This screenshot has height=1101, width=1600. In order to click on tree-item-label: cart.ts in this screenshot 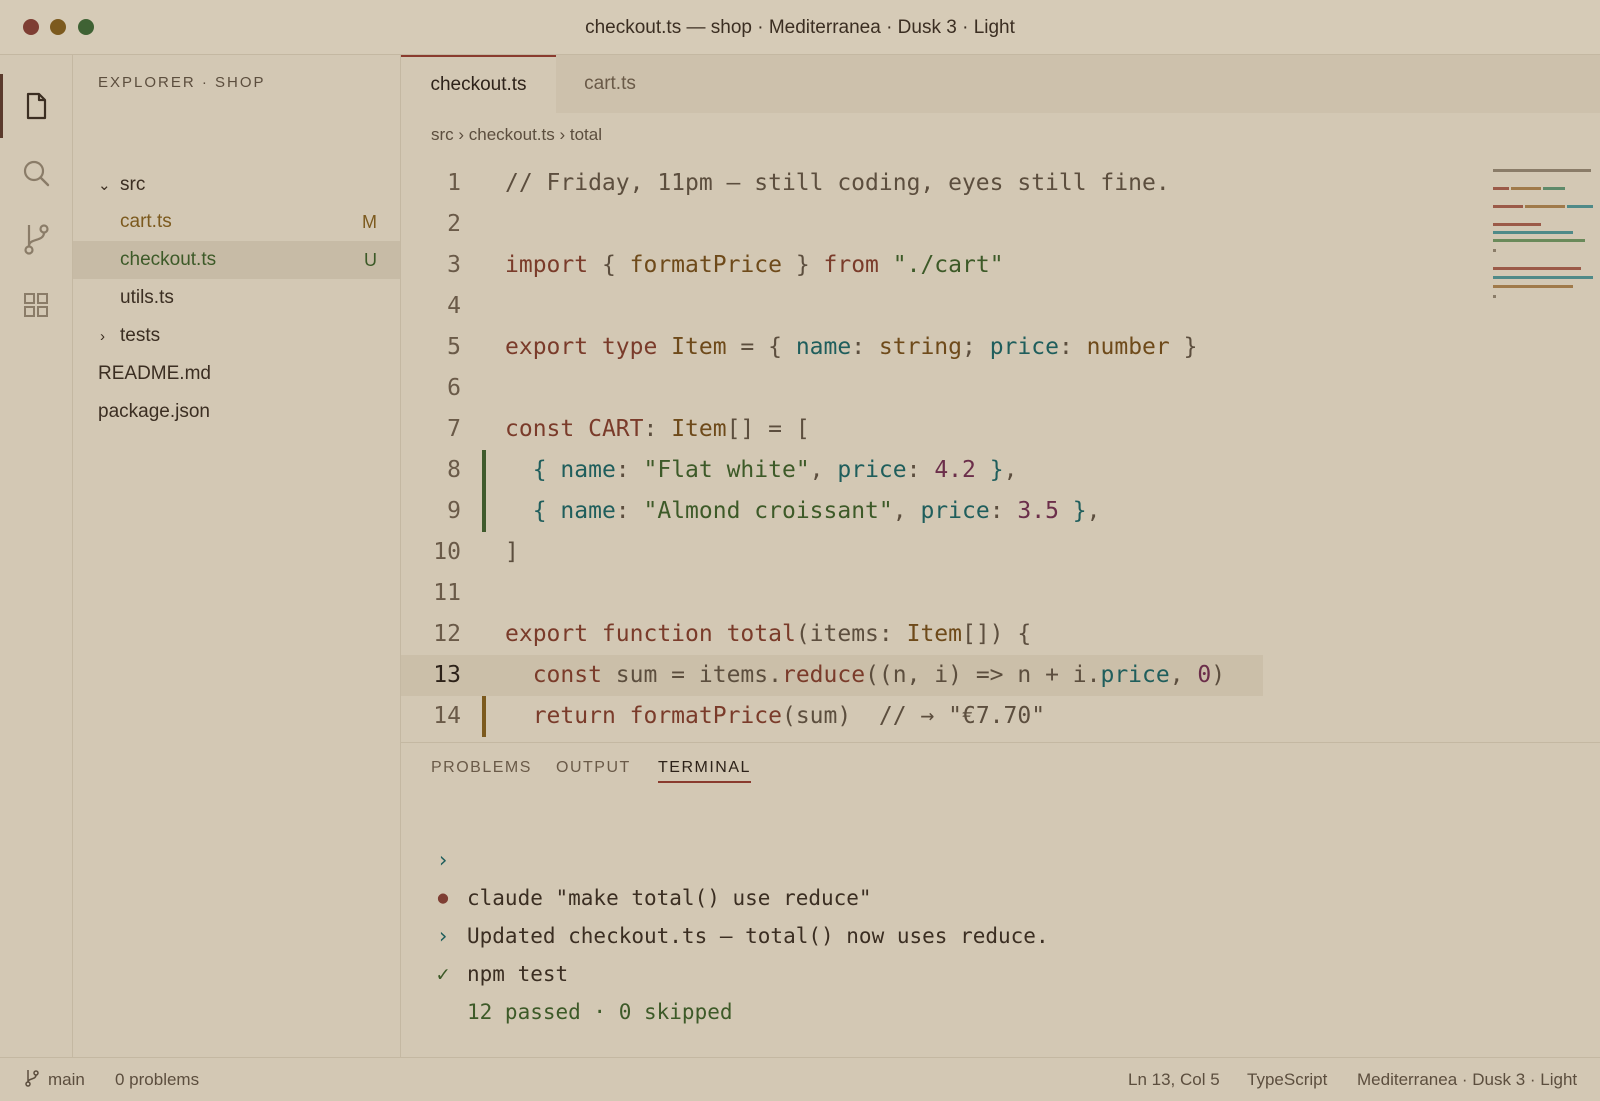, I will do `click(146, 221)`.